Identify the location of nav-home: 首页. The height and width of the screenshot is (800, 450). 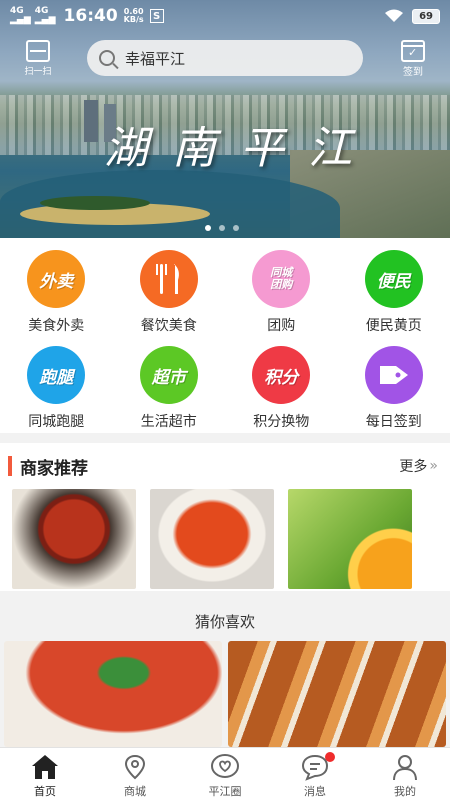
(45, 774).